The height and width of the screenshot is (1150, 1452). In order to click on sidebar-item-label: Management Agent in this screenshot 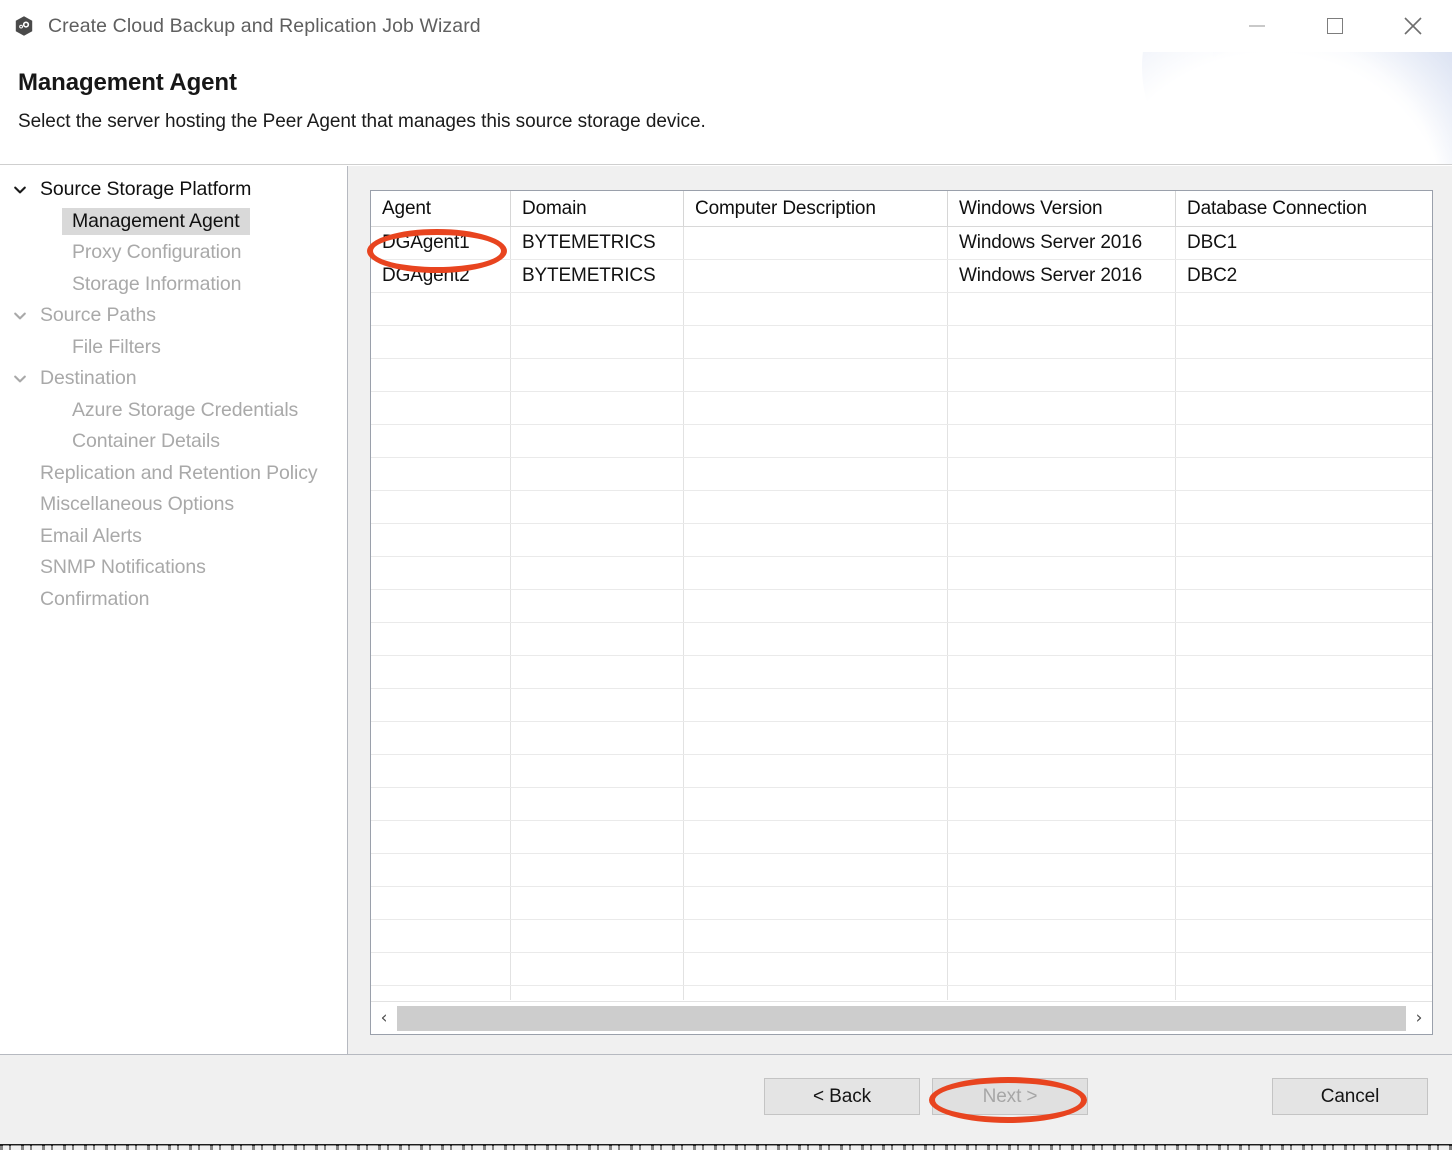, I will do `click(156, 221)`.